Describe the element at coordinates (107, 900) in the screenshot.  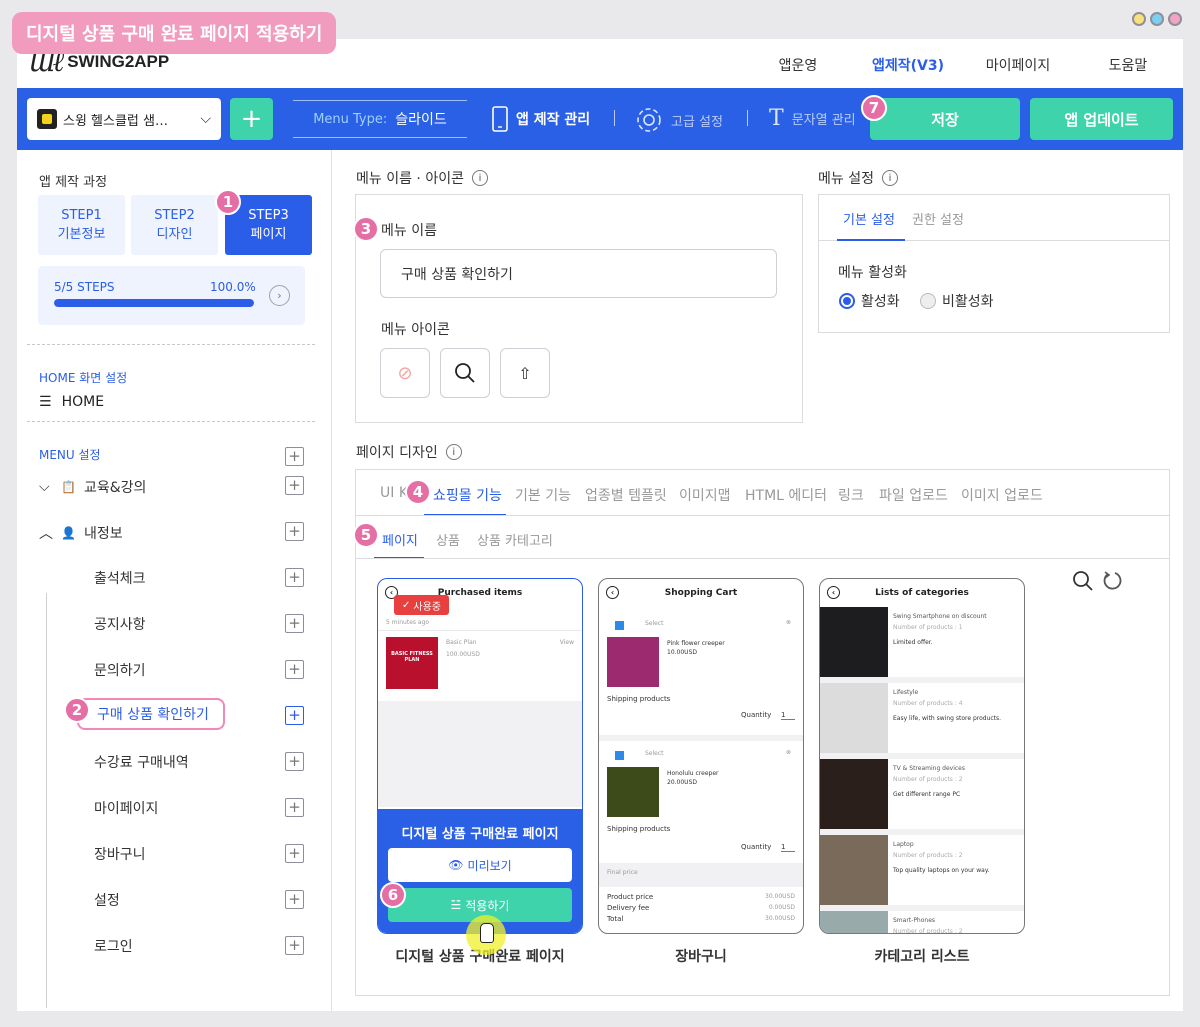
I see `menu-item-settings: 설정` at that location.